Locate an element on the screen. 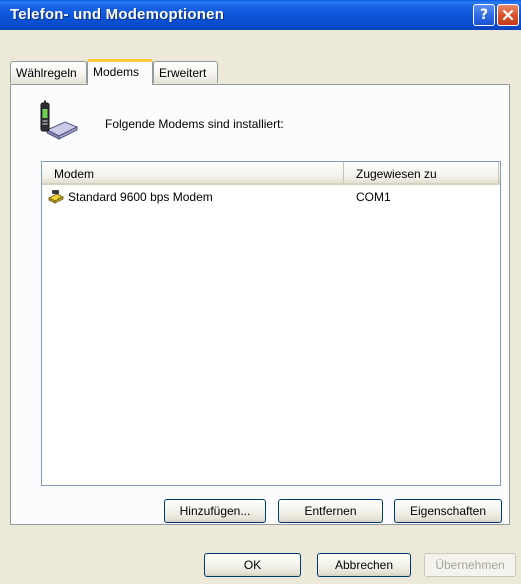 The image size is (521, 584). installed-modems-label: Folgende Modems sind installiert: is located at coordinates (194, 124).